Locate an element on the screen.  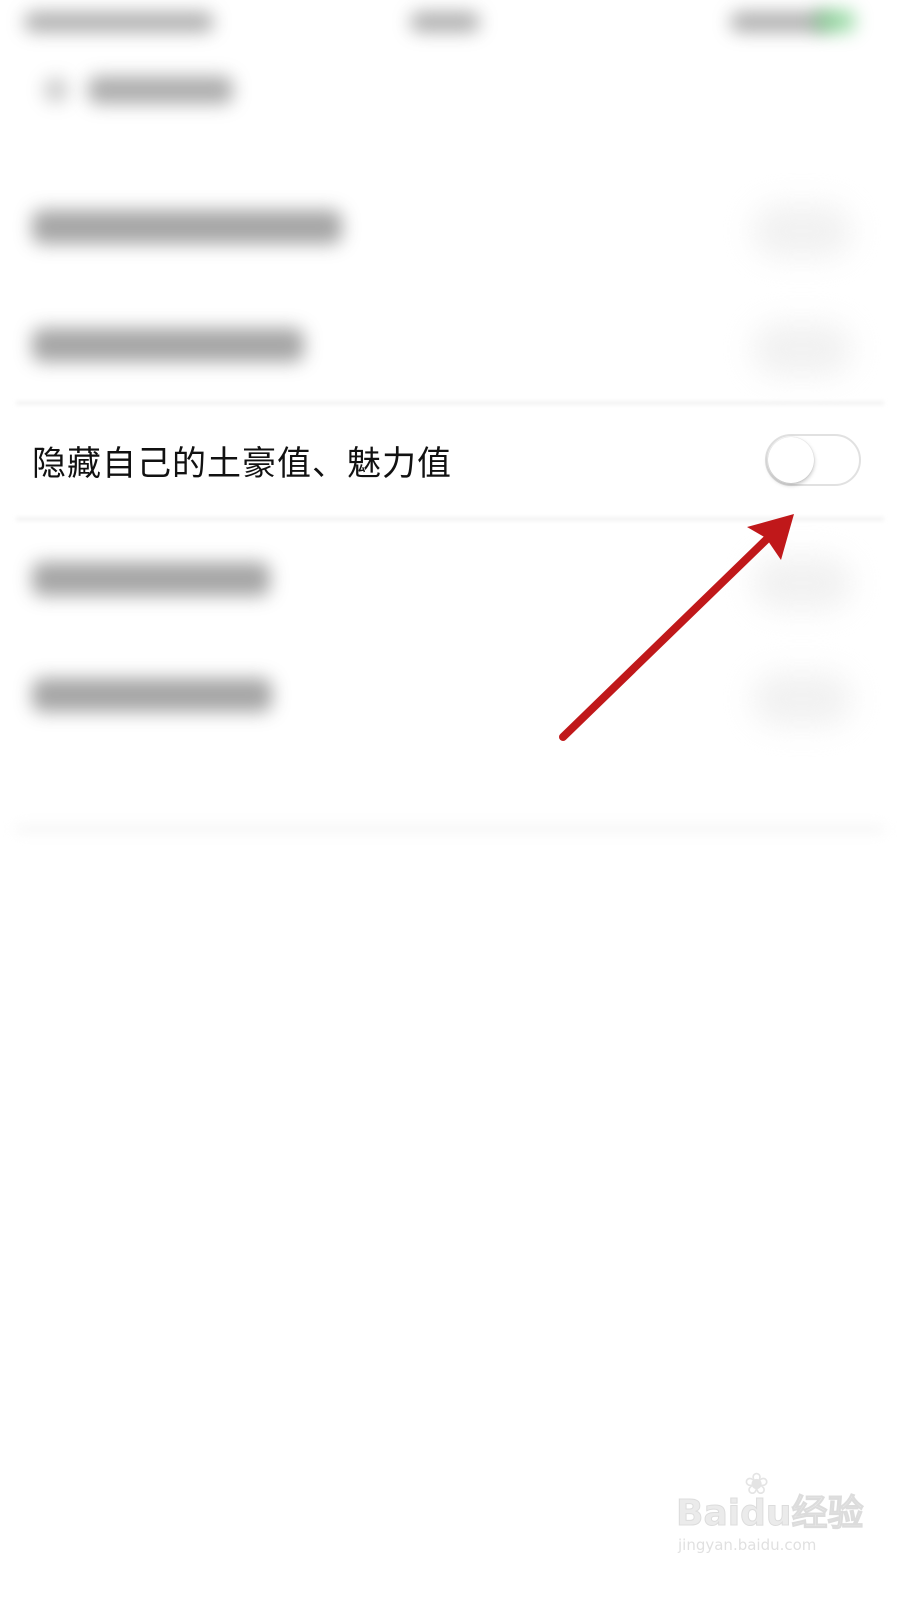
toggle-knob is located at coordinates (791, 460).